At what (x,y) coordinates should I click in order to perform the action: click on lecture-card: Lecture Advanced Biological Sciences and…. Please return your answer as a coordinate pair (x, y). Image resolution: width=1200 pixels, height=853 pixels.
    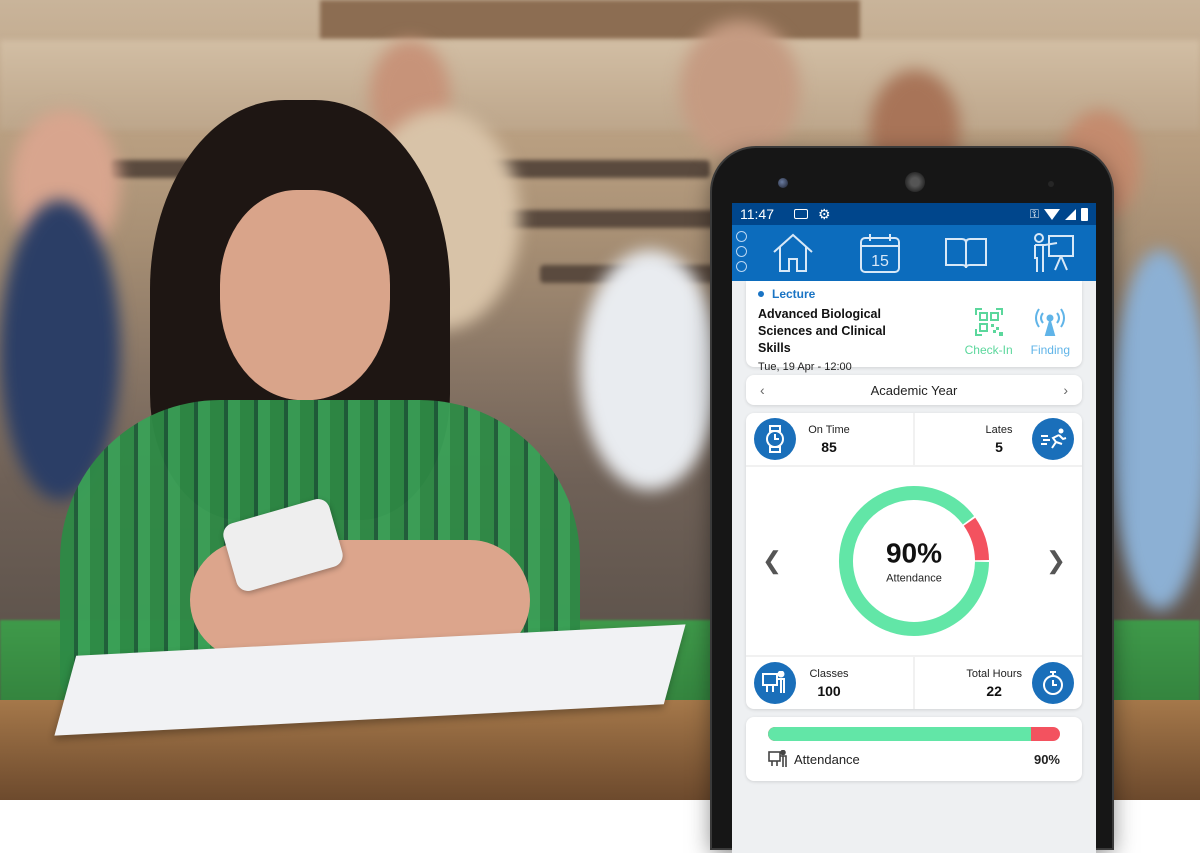
    Looking at the image, I should click on (914, 327).